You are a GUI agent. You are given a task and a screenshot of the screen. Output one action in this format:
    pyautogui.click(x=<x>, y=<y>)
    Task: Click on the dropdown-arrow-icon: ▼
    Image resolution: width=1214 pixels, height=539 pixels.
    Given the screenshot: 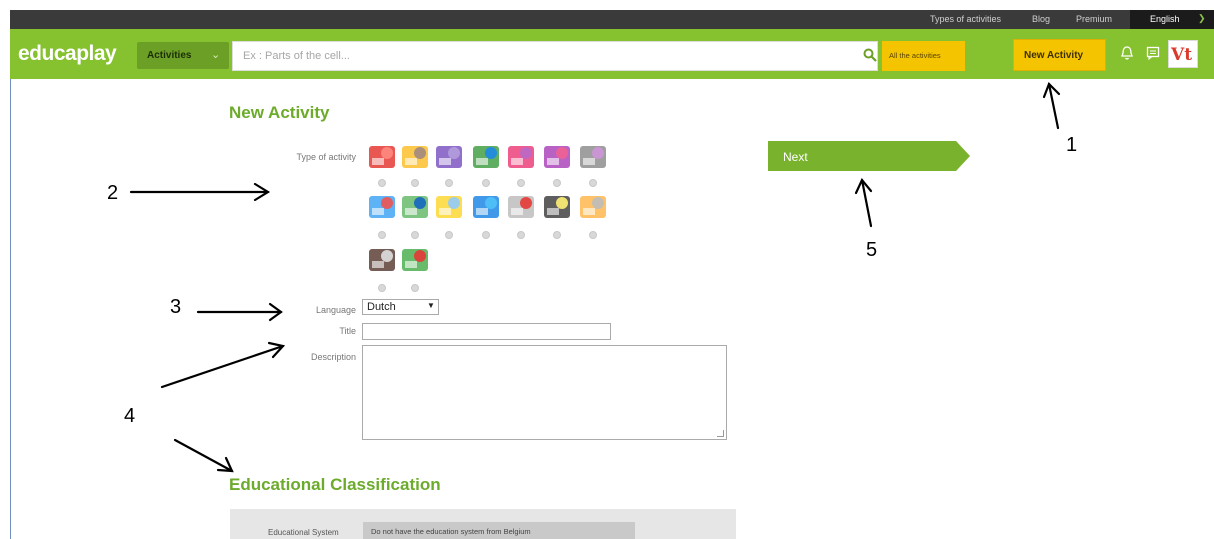 What is the action you would take?
    pyautogui.click(x=431, y=305)
    